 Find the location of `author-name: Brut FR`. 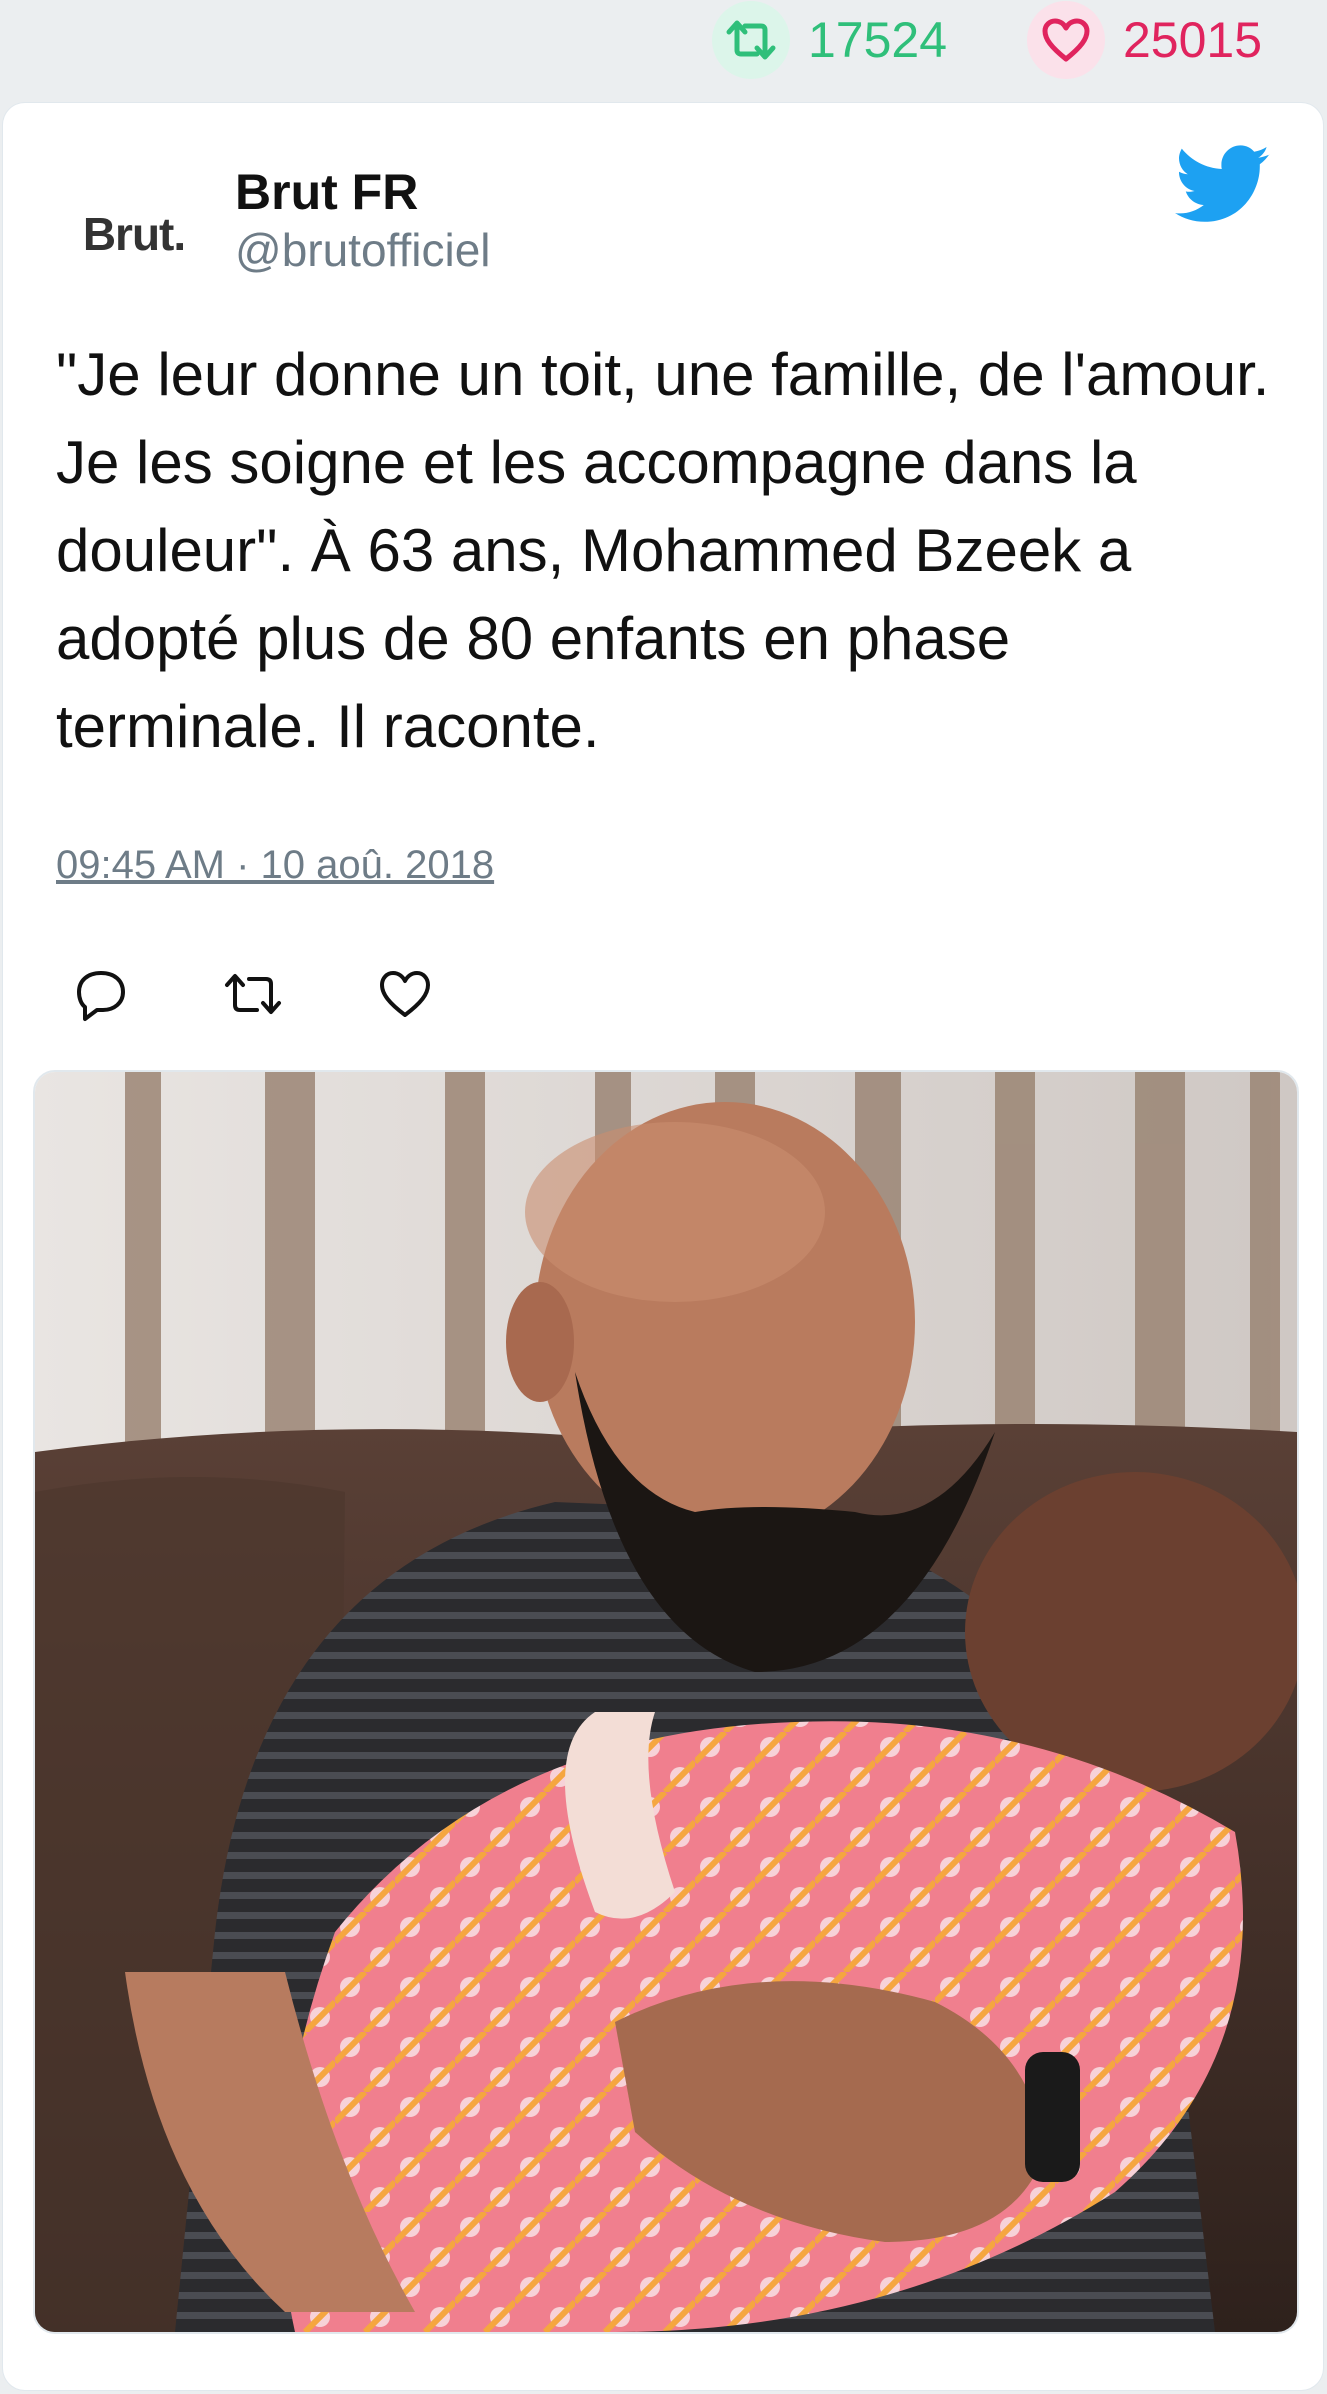

author-name: Brut FR is located at coordinates (326, 192).